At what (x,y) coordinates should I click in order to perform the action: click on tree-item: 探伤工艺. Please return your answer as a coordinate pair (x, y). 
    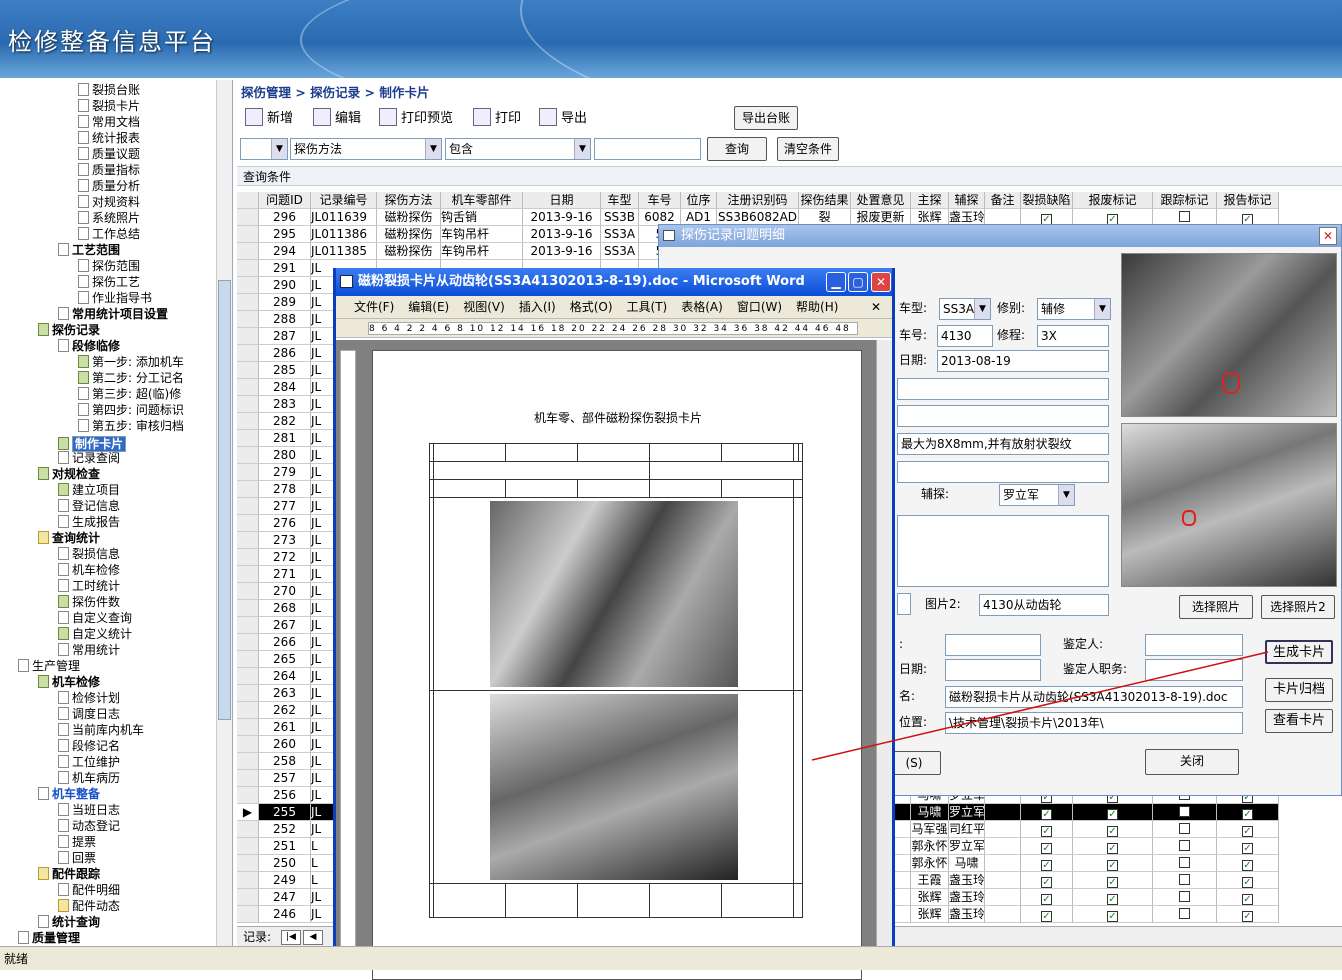
    Looking at the image, I should click on (109, 282).